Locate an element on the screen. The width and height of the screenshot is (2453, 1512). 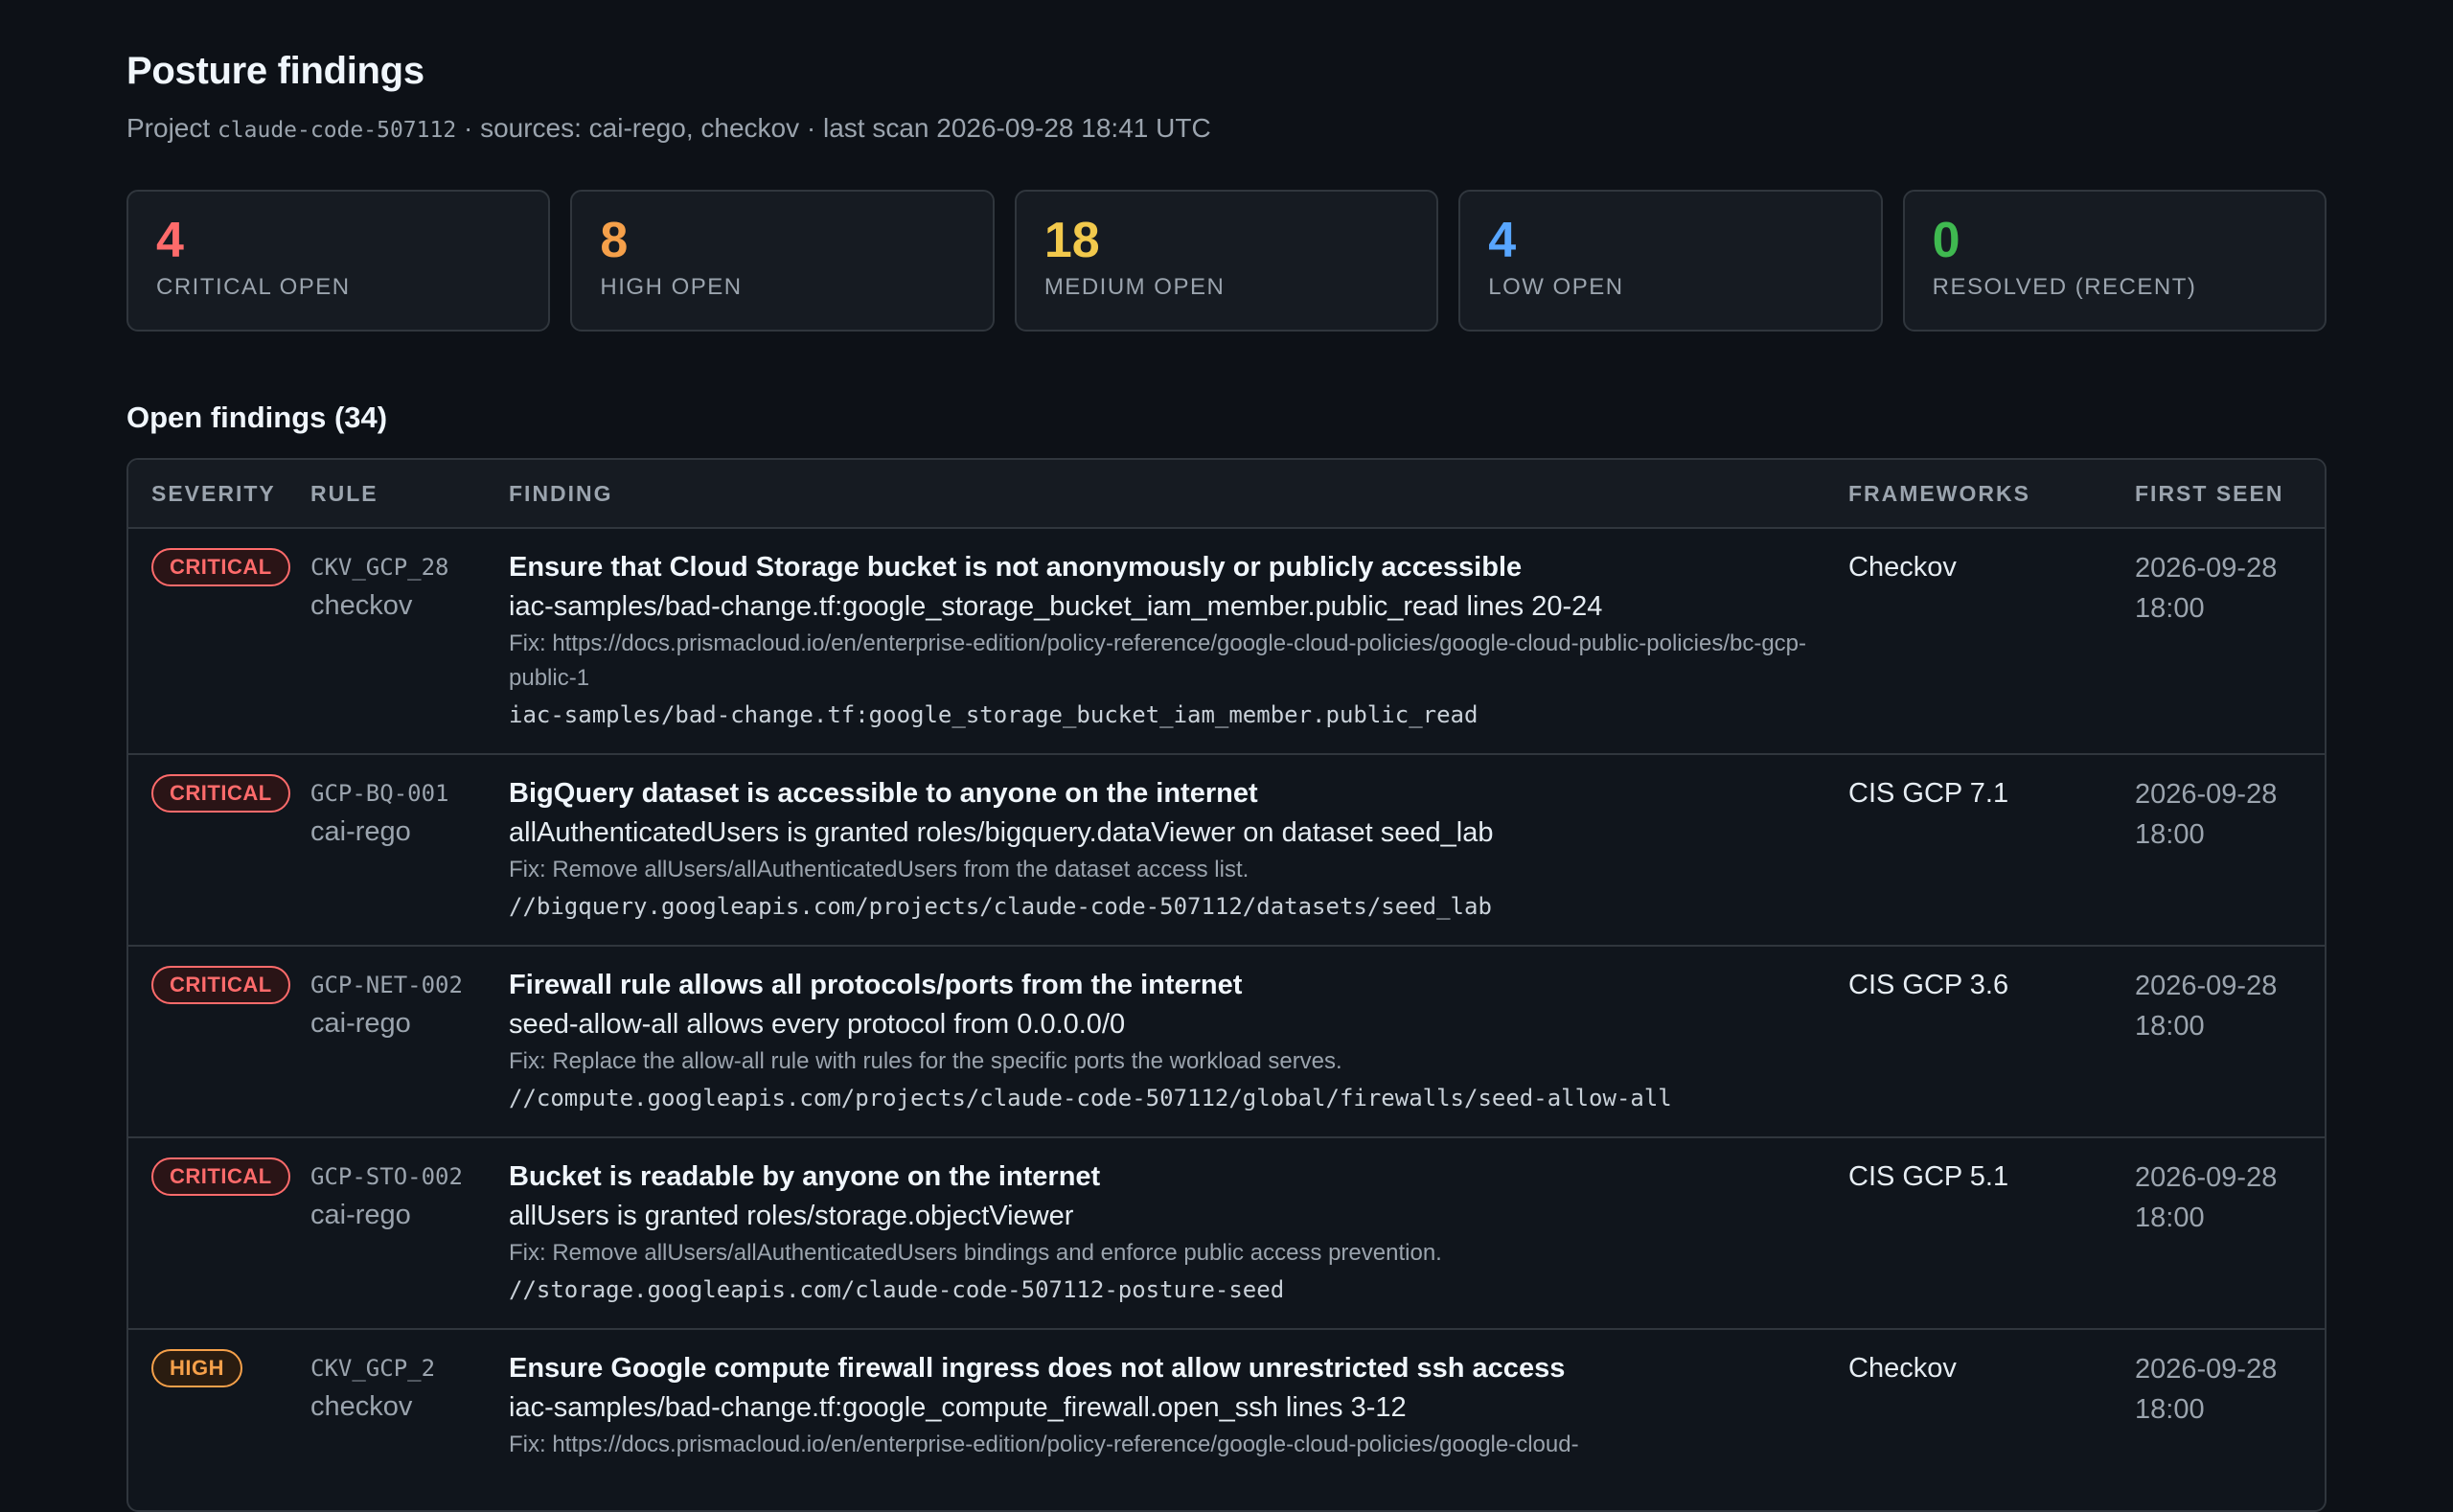
frameworks-cell: CIS GCP 7.1 is located at coordinates (1992, 850).